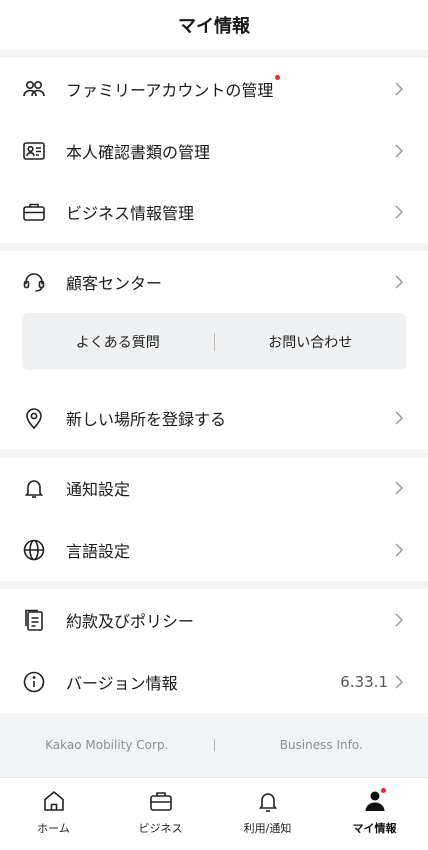 The height and width of the screenshot is (850, 428). What do you see at coordinates (214, 282) in the screenshot?
I see `menu-item-customer-center: 顧客センター` at bounding box center [214, 282].